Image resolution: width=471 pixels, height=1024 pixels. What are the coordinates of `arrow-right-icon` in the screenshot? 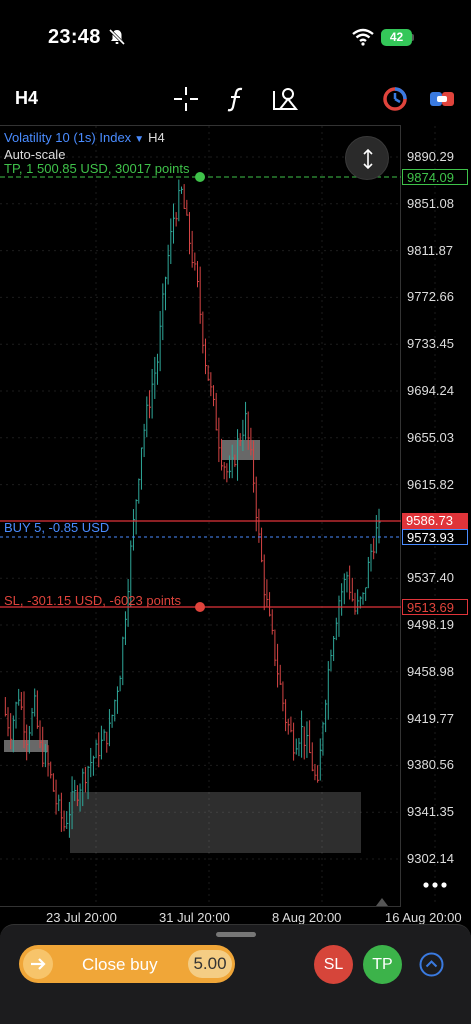 It's located at (38, 964).